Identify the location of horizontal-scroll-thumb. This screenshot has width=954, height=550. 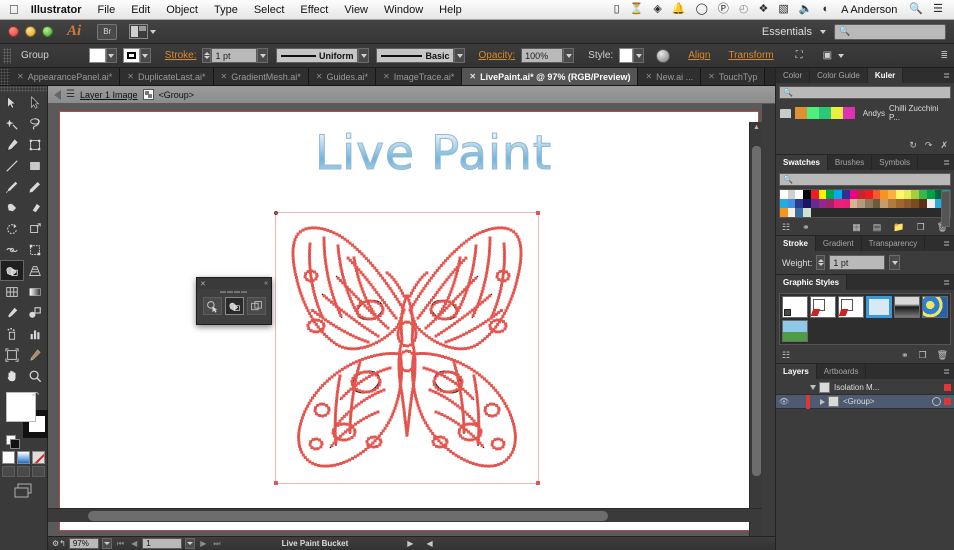
(348, 516).